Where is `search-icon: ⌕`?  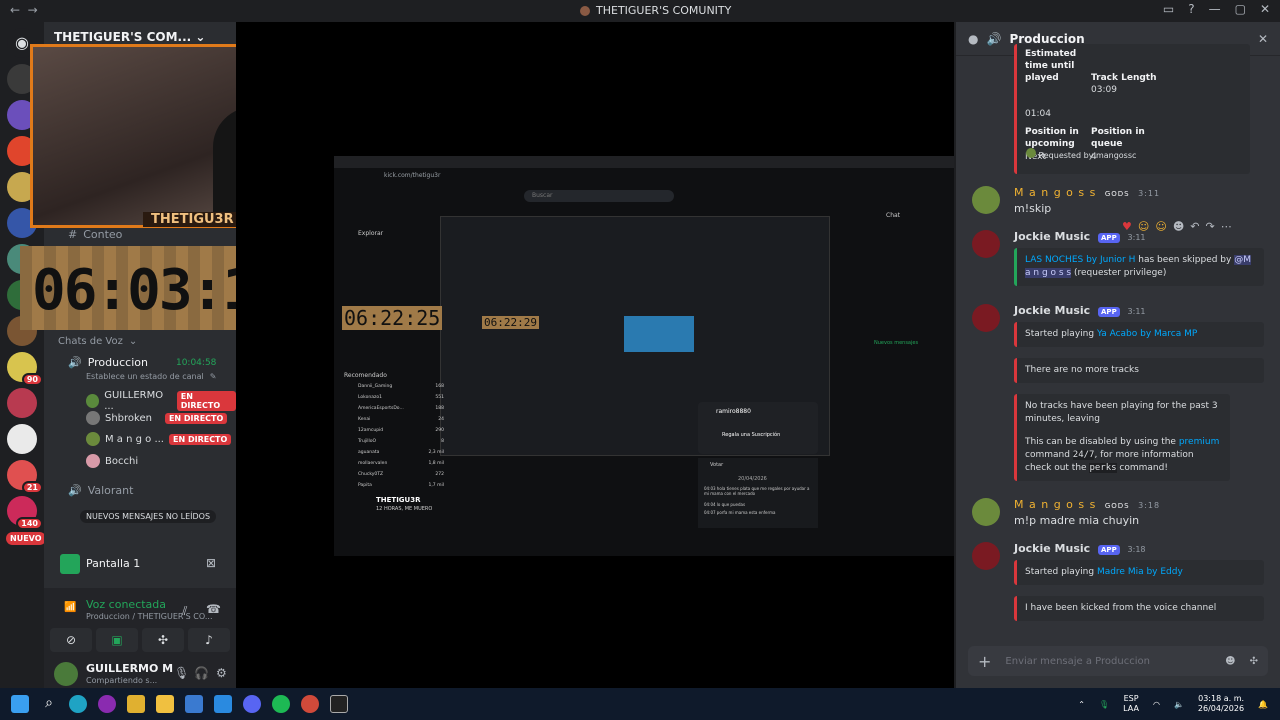 search-icon: ⌕ is located at coordinates (49, 704).